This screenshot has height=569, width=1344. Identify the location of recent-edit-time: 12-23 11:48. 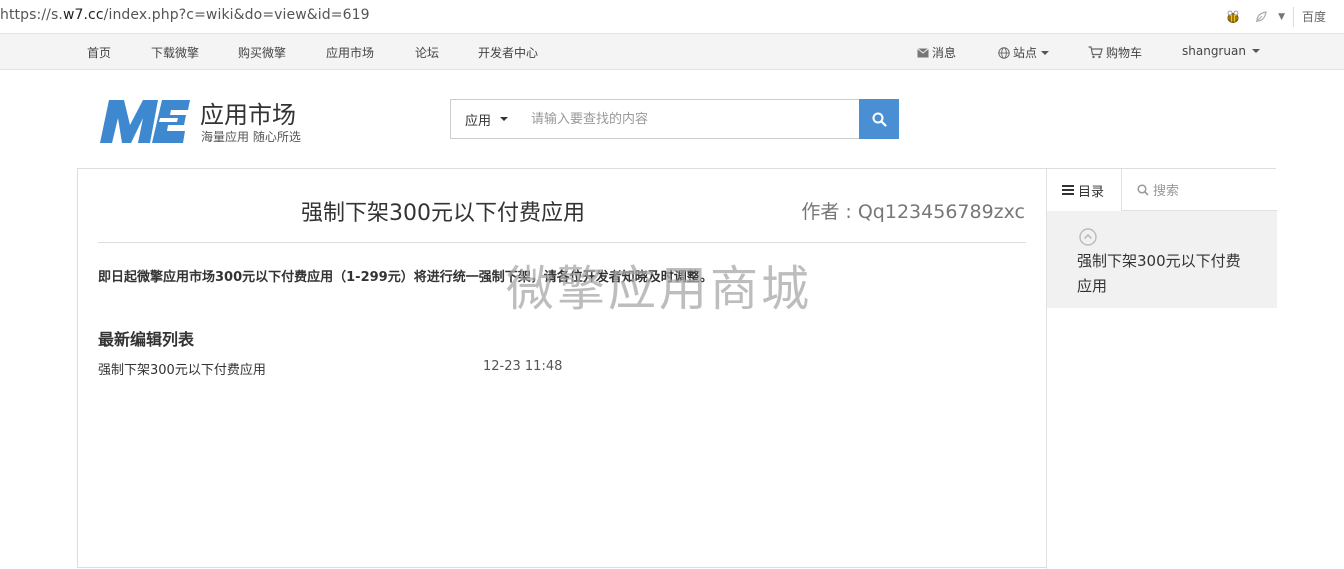
(523, 366).